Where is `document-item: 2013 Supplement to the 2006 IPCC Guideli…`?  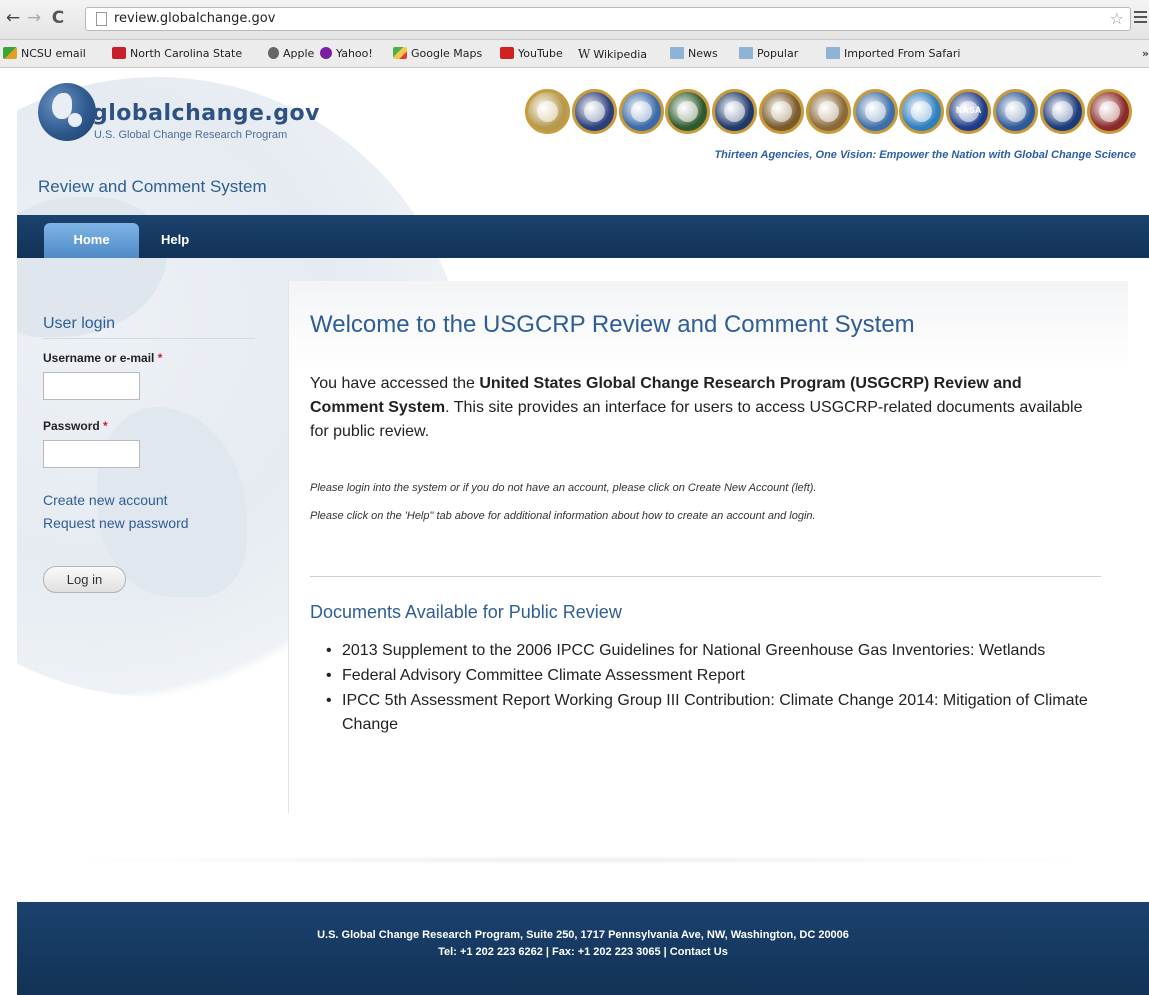
document-item: 2013 Supplement to the 2006 IPCC Guideli… is located at coordinates (700, 651).